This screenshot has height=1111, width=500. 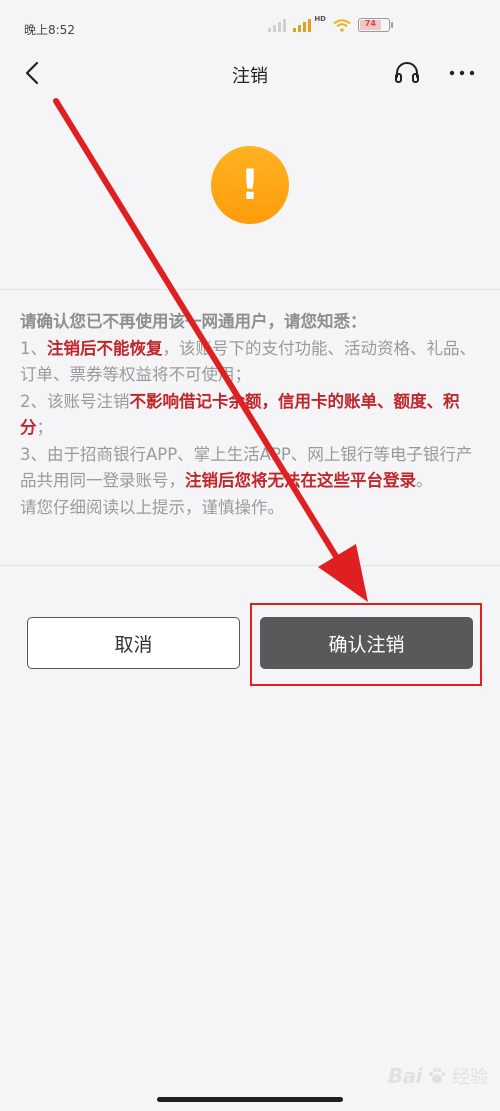 What do you see at coordinates (277, 25) in the screenshot?
I see `signal-icon` at bounding box center [277, 25].